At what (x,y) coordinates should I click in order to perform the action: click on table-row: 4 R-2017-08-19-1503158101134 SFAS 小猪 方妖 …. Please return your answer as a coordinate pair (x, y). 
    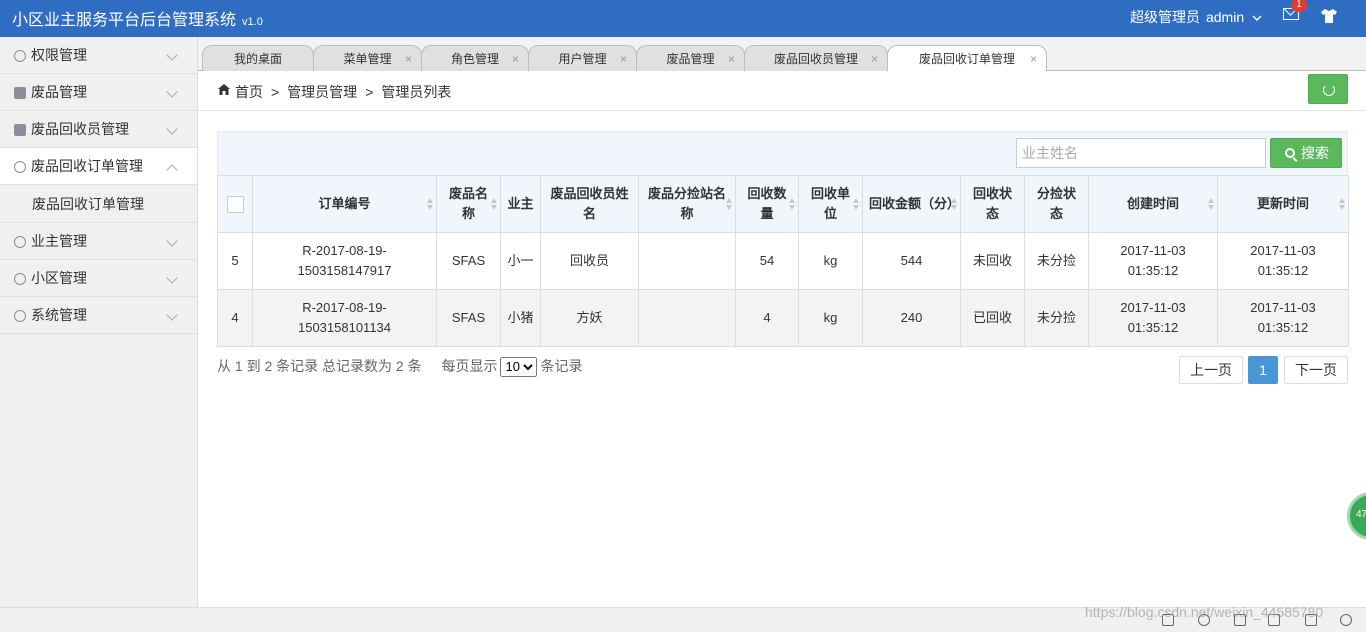
    Looking at the image, I should click on (783, 318).